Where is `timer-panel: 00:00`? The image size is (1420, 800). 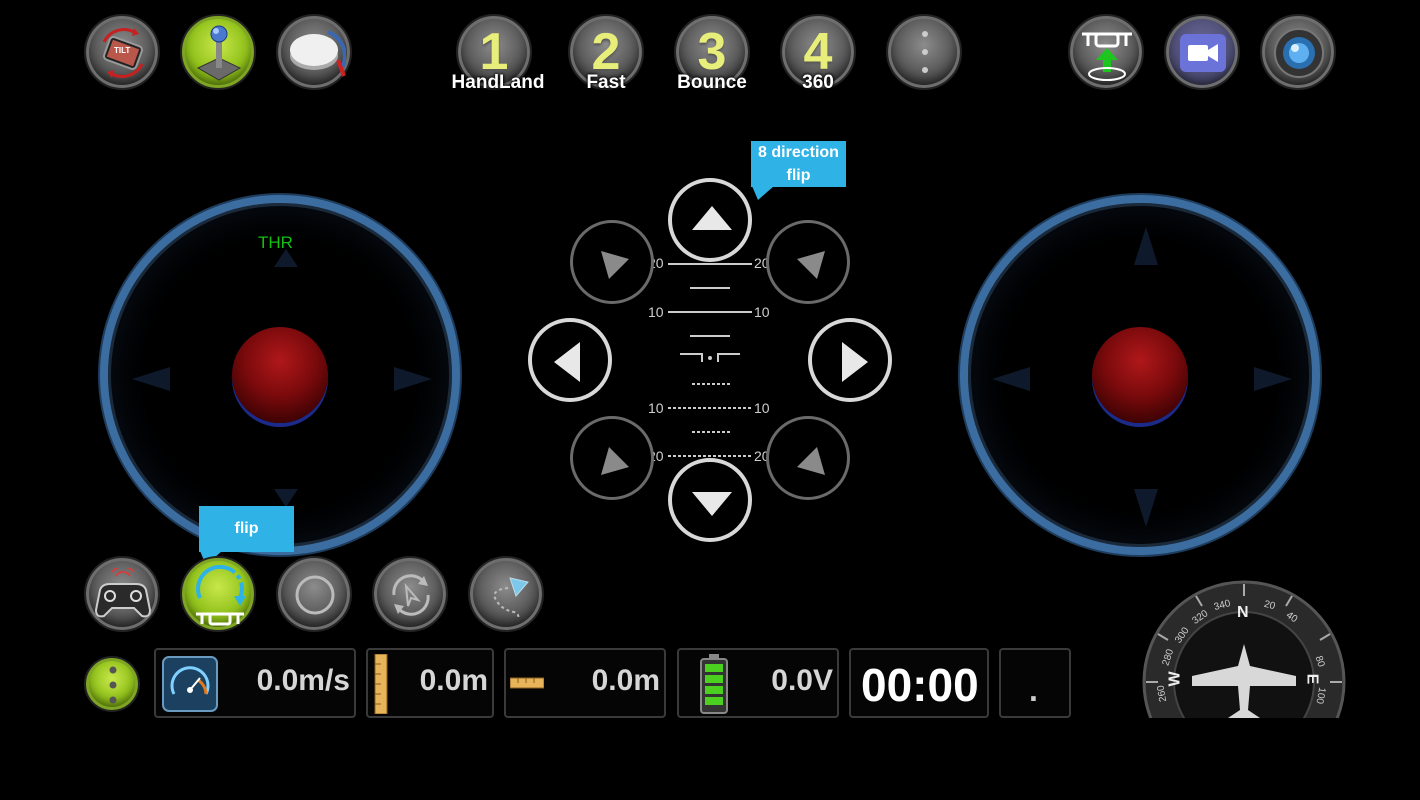
timer-panel: 00:00 is located at coordinates (919, 683).